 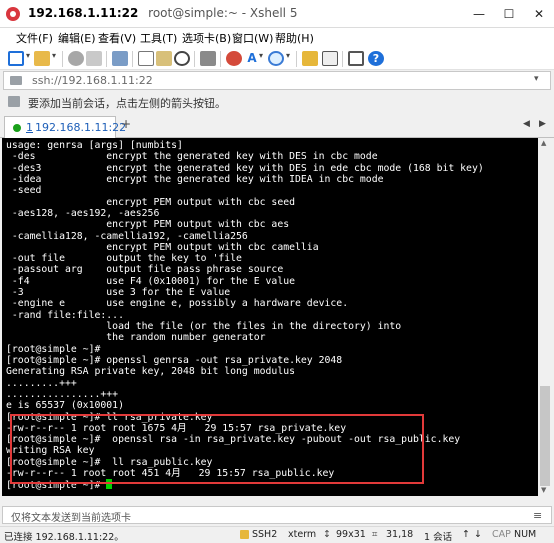 What do you see at coordinates (41, 383) in the screenshot?
I see `terminal-line: .........+++` at bounding box center [41, 383].